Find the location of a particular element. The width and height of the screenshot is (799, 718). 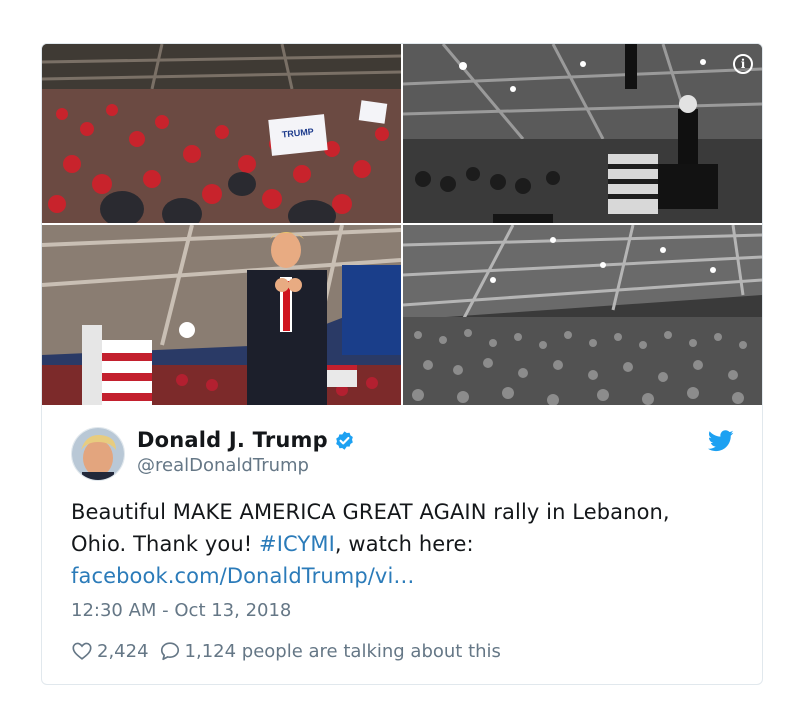

like-count: 2,424 is located at coordinates (123, 651).